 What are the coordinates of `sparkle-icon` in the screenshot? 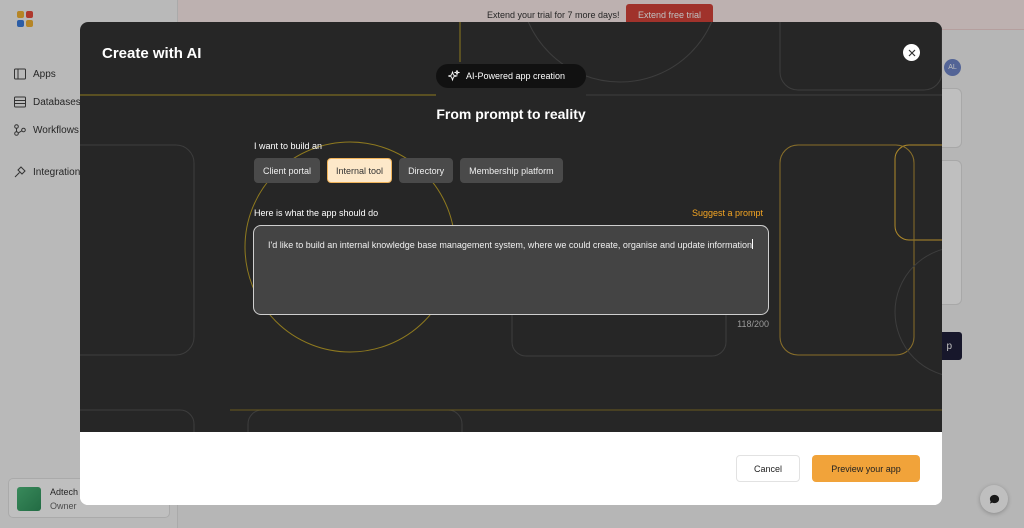 It's located at (454, 76).